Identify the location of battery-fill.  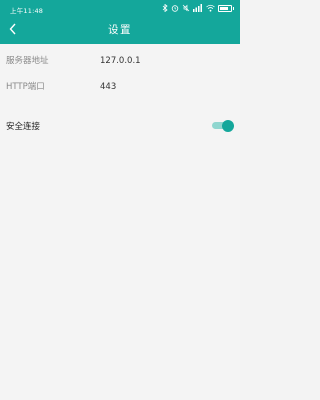
(224, 8).